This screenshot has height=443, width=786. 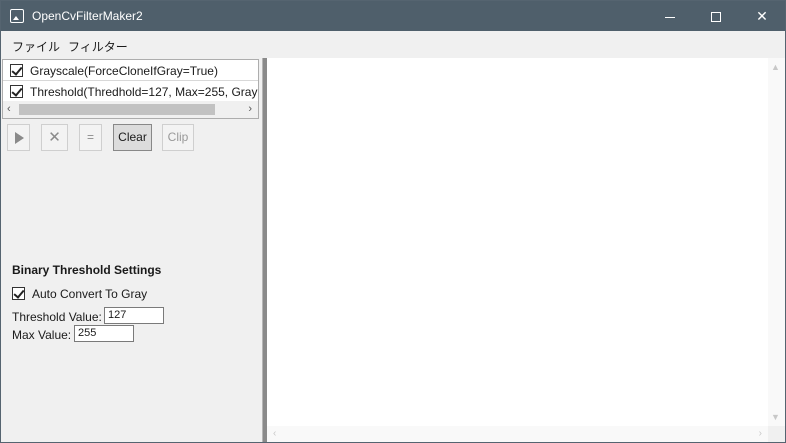 What do you see at coordinates (90, 137) in the screenshot?
I see `equals-button: =` at bounding box center [90, 137].